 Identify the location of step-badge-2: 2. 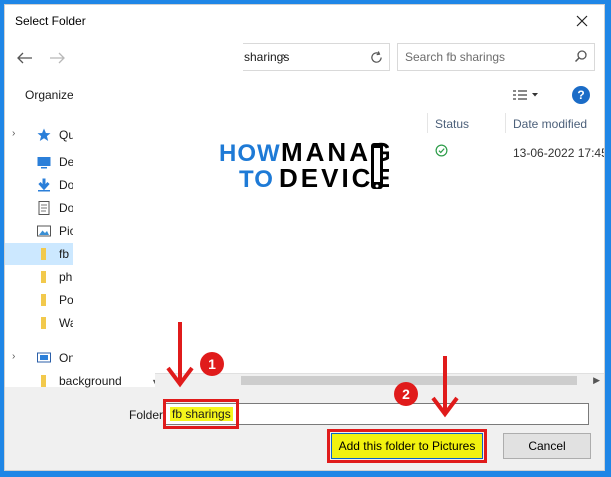
(406, 394).